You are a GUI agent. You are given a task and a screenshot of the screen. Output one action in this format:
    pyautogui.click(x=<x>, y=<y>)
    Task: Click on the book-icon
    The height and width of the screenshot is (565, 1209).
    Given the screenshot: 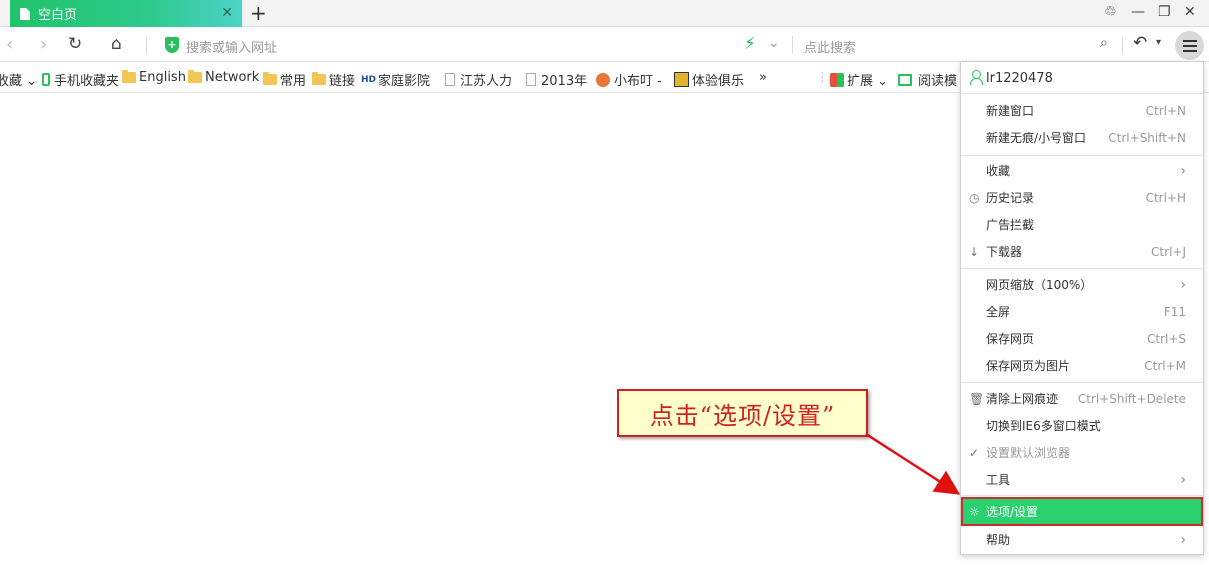 What is the action you would take?
    pyautogui.click(x=905, y=79)
    